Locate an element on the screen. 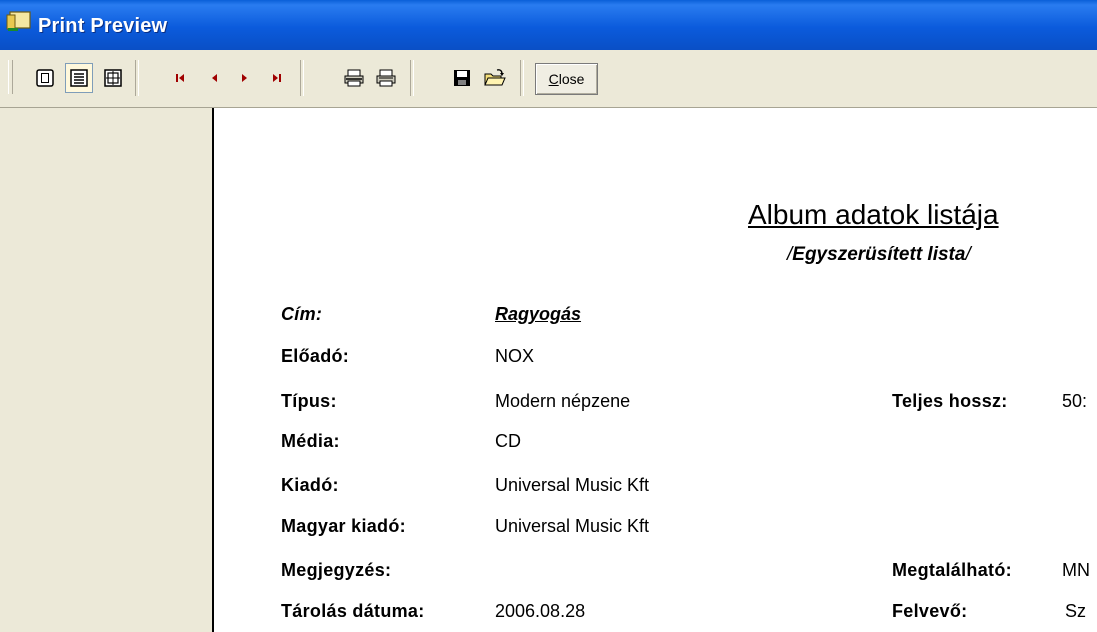  last-page-icon is located at coordinates (277, 78).